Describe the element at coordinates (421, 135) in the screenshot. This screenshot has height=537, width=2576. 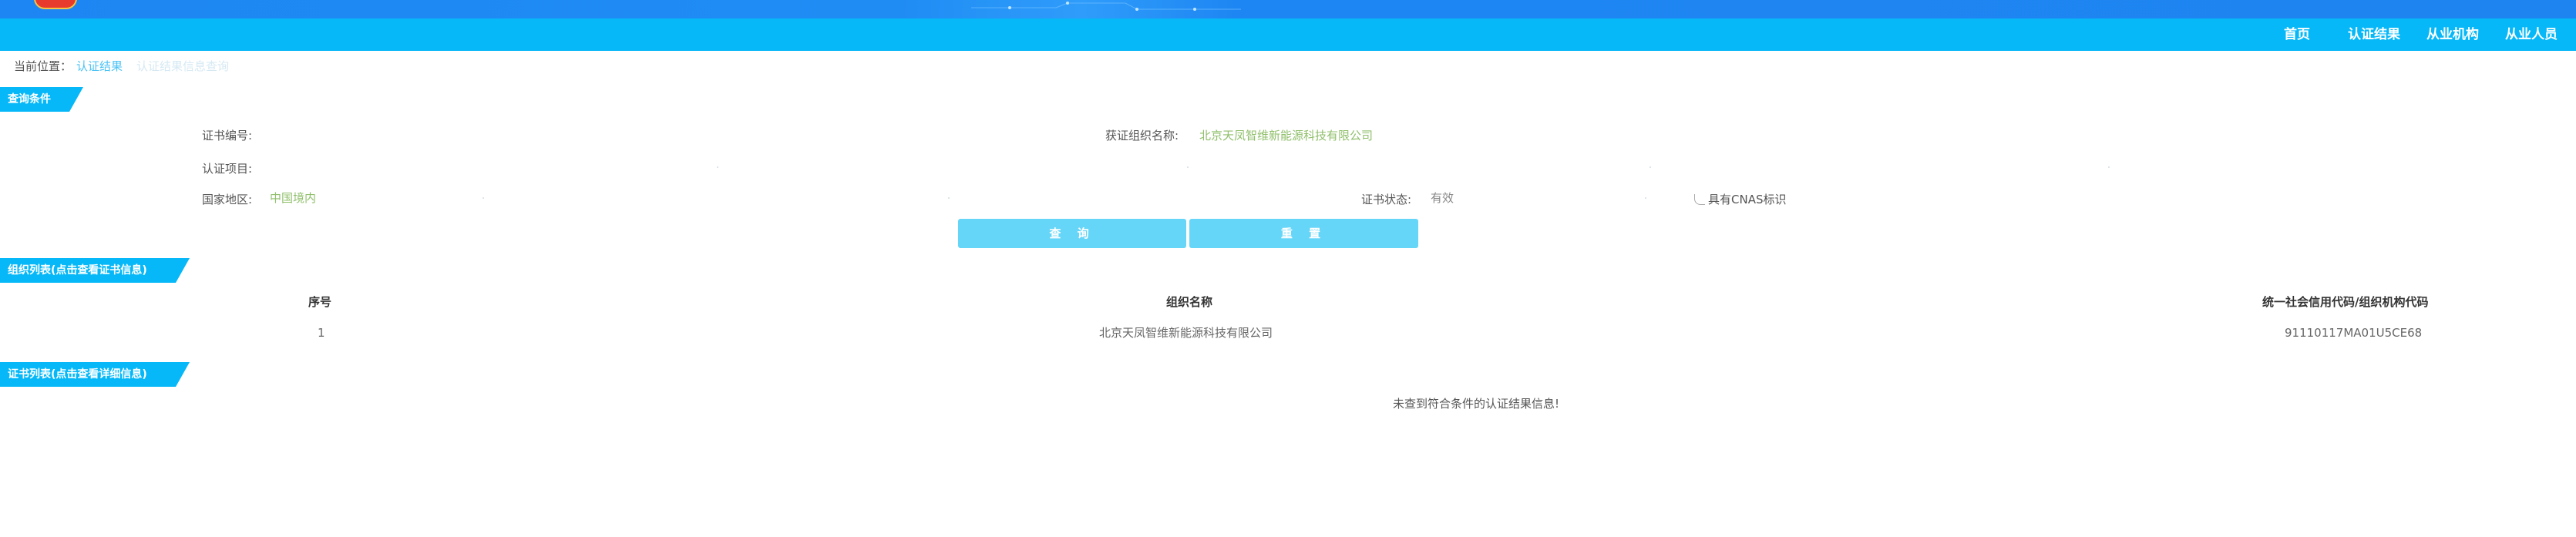
I see `cert-no-input` at that location.